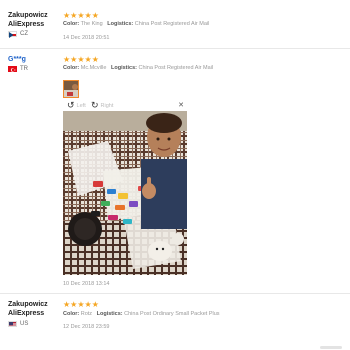  I want to click on flag-tr-icon, so click(12, 69).